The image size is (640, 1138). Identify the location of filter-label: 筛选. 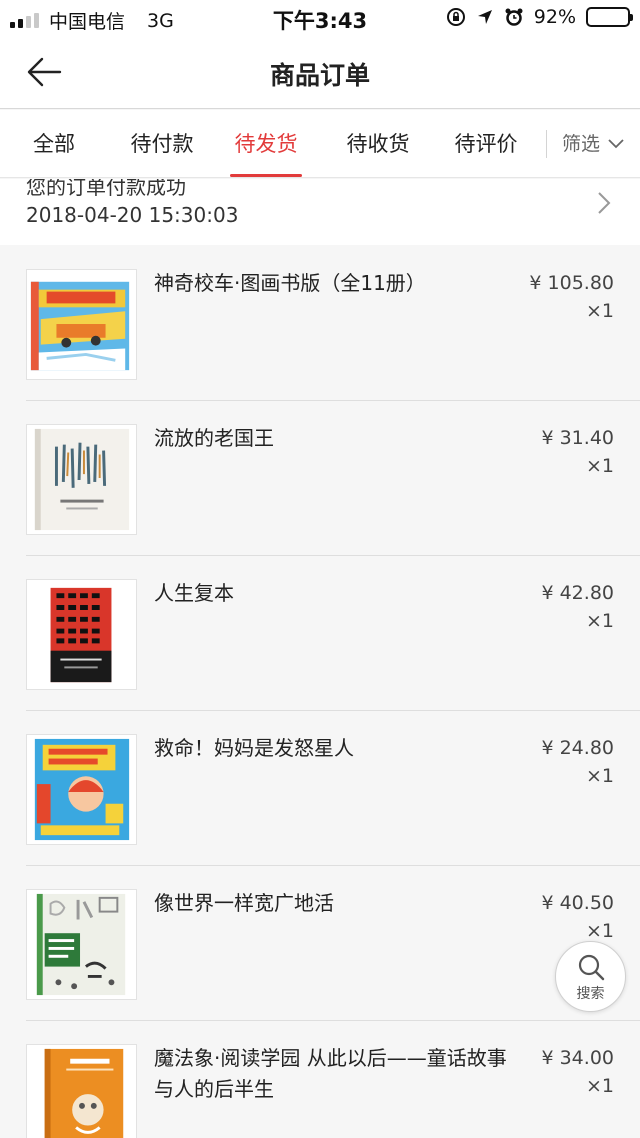
(581, 144).